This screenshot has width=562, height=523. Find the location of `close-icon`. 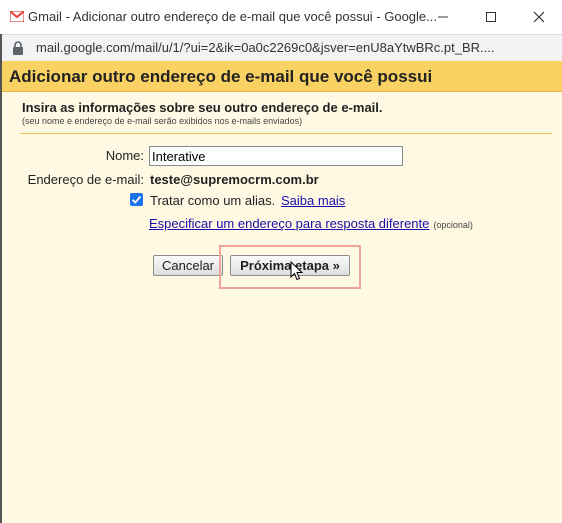

close-icon is located at coordinates (539, 17).